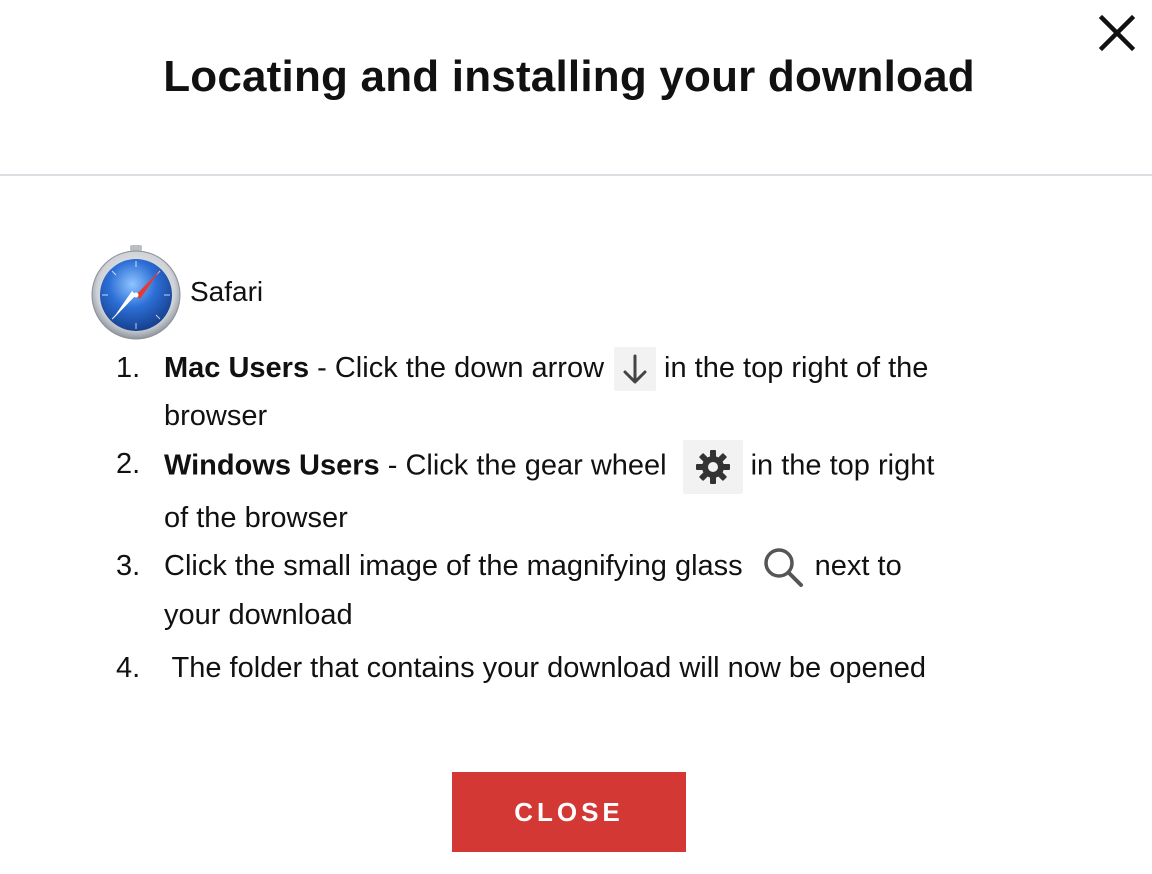 This screenshot has height=874, width=1152. Describe the element at coordinates (858, 566) in the screenshot. I see `step-text: next to` at that location.